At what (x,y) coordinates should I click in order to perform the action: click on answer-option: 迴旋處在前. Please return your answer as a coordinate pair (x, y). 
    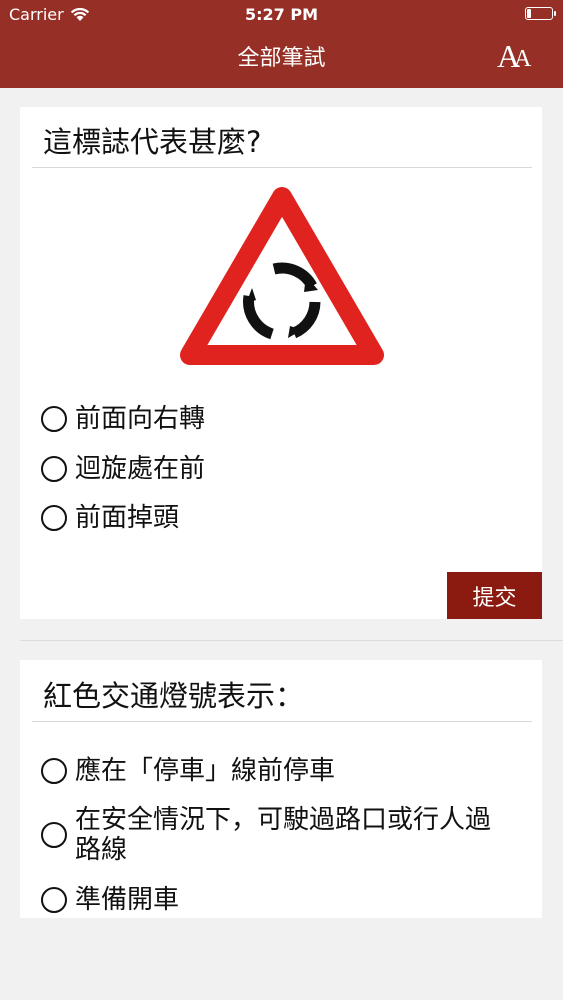
    Looking at the image, I should click on (123, 469).